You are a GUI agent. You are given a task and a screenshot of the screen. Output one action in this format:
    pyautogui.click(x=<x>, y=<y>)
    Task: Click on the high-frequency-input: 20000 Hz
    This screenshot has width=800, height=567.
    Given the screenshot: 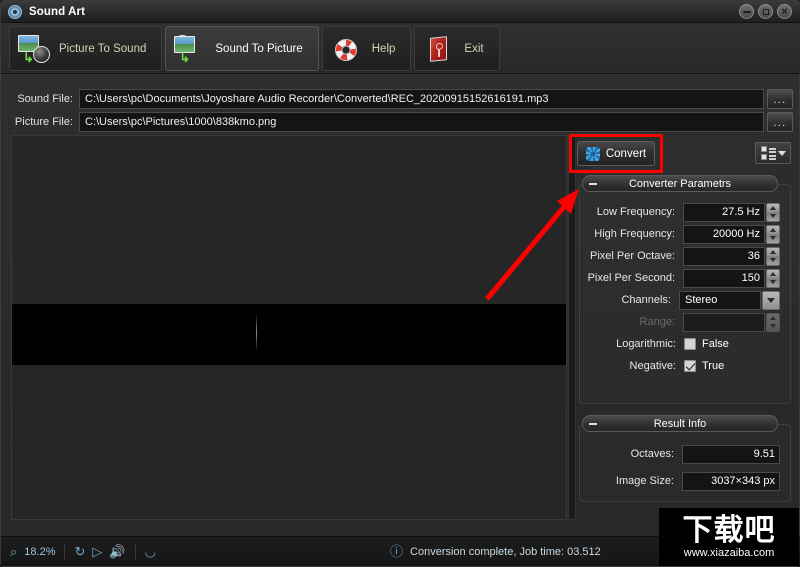 What is the action you would take?
    pyautogui.click(x=724, y=234)
    